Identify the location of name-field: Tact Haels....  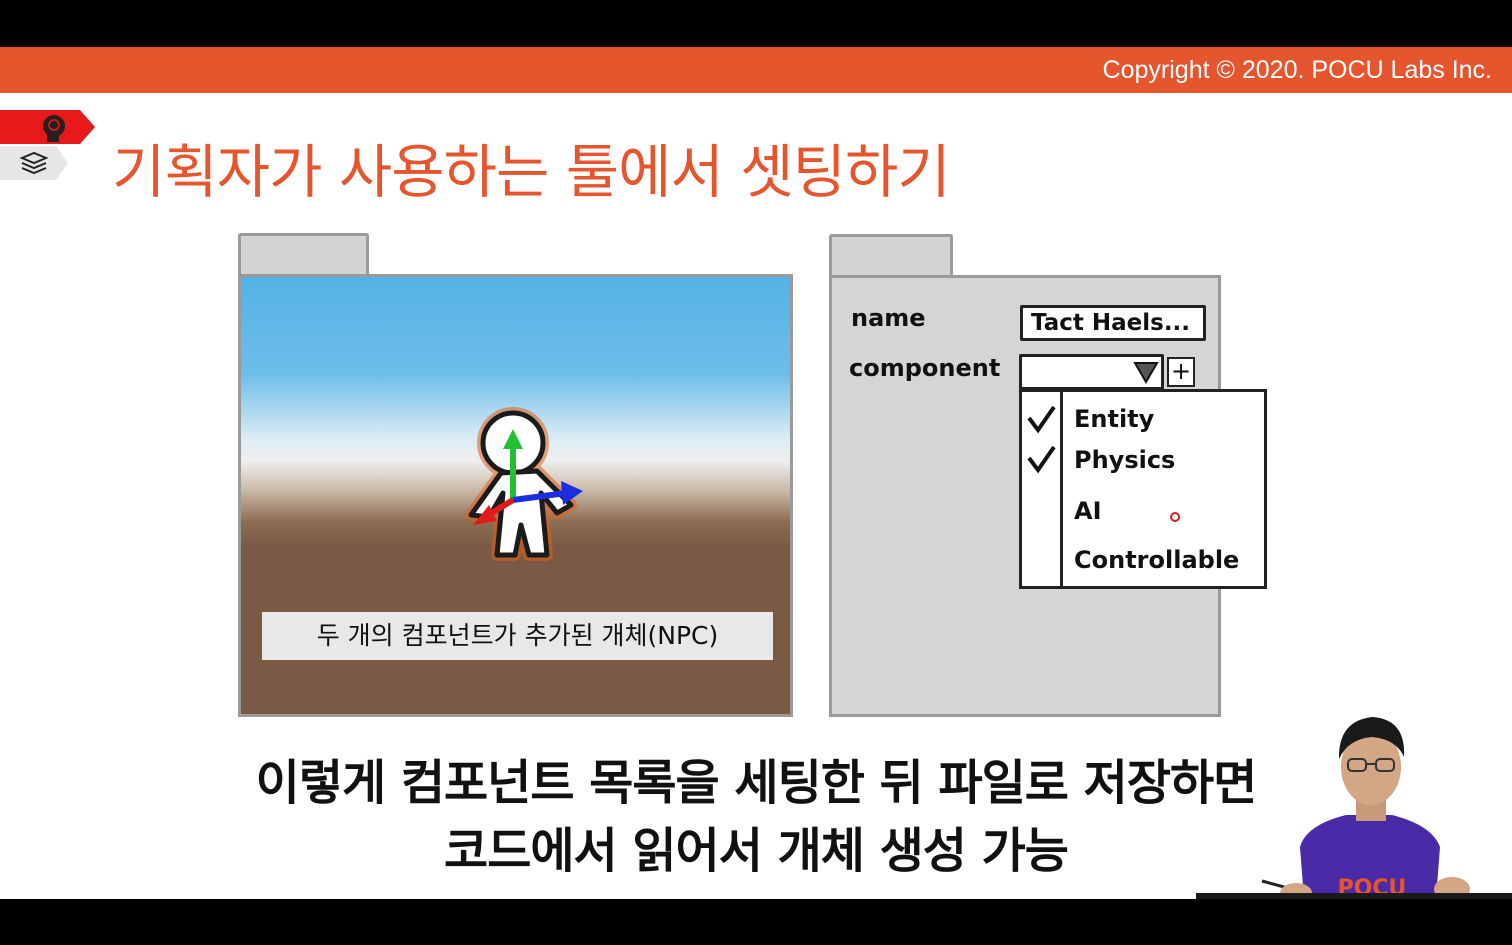
(1113, 323).